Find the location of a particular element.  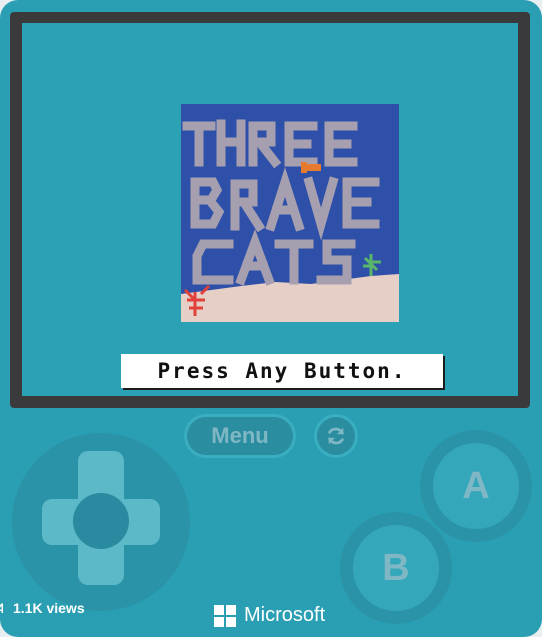

view-count: 4 1.1K views is located at coordinates (42, 608).